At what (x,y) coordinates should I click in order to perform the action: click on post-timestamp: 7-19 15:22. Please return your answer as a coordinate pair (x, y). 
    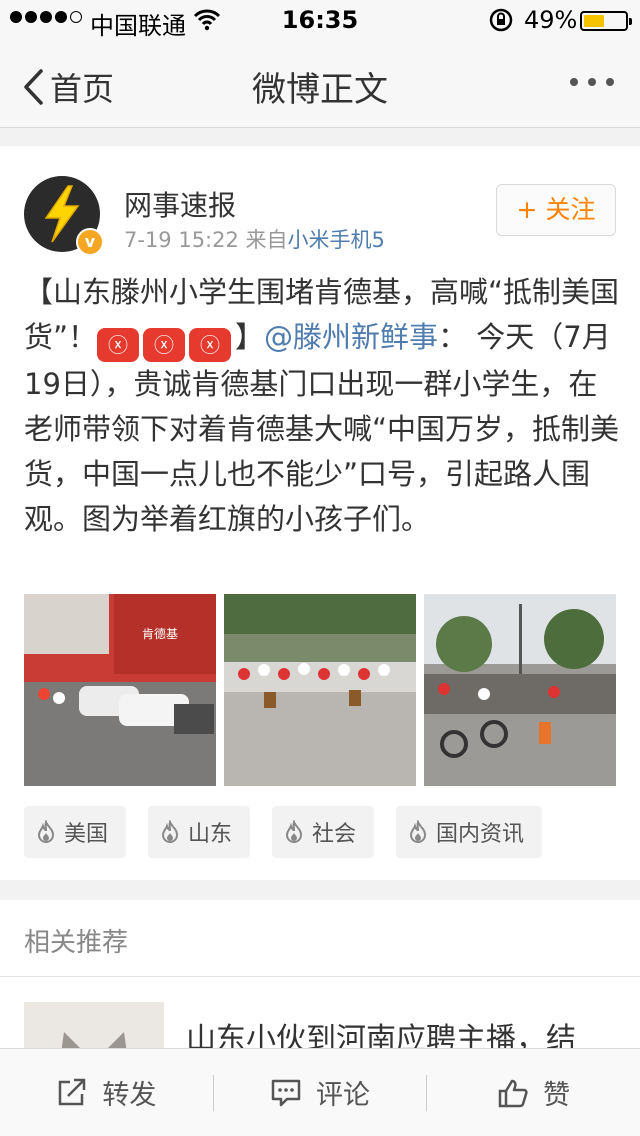
    Looking at the image, I should click on (181, 240).